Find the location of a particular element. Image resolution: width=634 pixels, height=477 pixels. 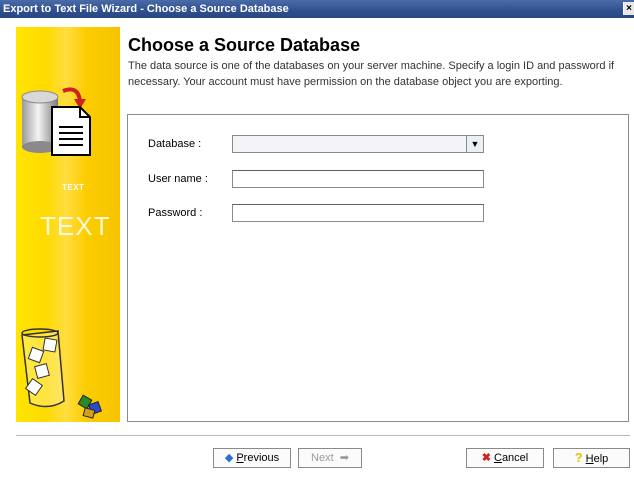

previous-button: ◆ Previous is located at coordinates (252, 458).